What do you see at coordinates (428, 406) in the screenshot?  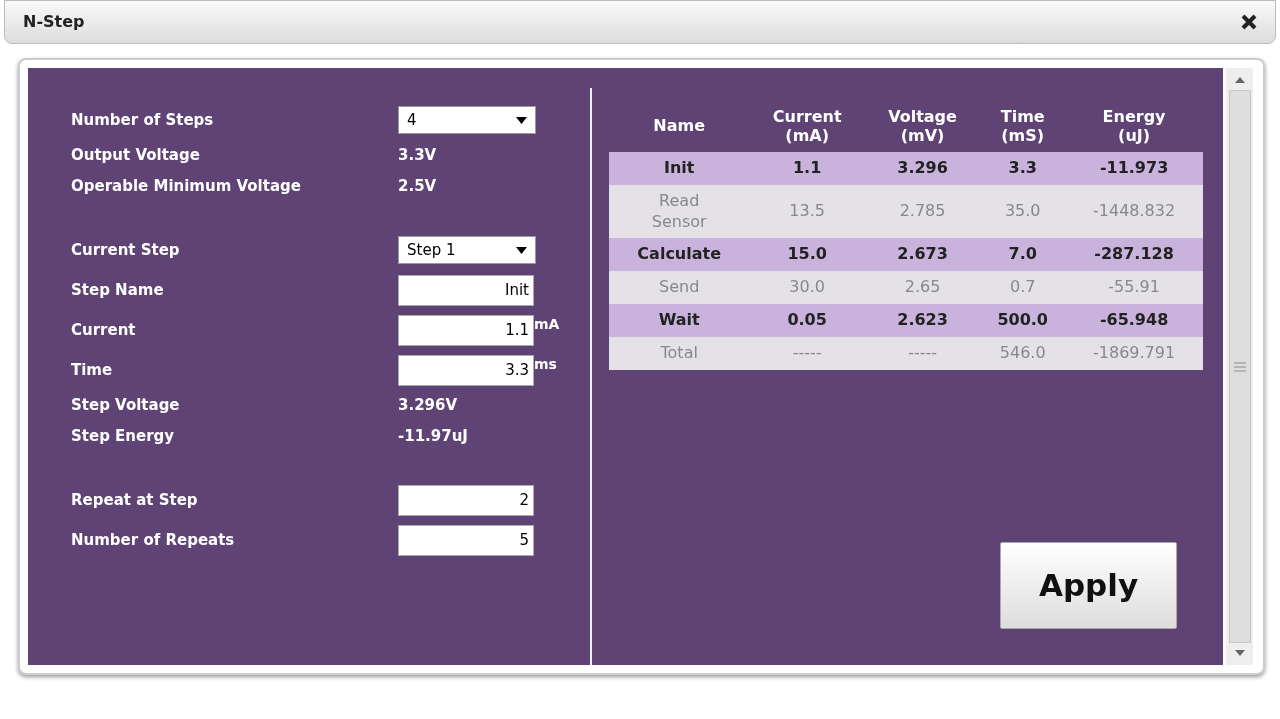 I see `field-value: 3.296V` at bounding box center [428, 406].